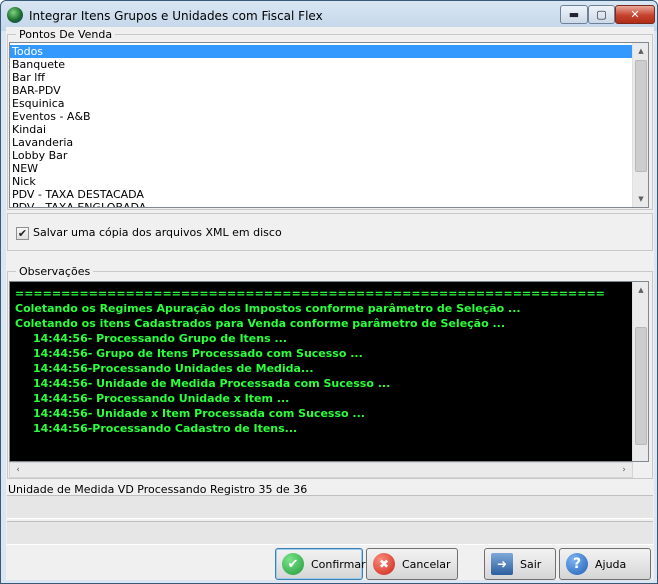  What do you see at coordinates (624, 470) in the screenshot?
I see `scroll-right-icon: ›` at bounding box center [624, 470].